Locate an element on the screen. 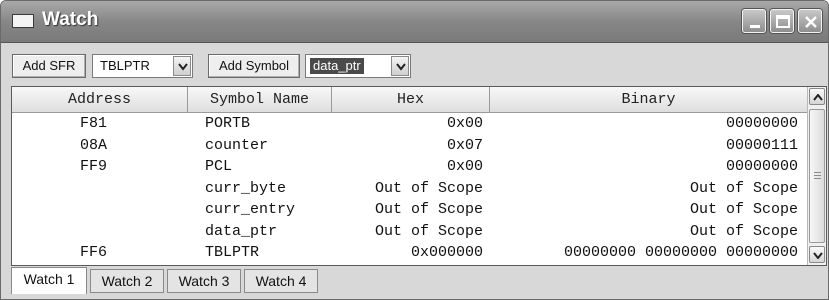  minimize-button is located at coordinates (754, 21).